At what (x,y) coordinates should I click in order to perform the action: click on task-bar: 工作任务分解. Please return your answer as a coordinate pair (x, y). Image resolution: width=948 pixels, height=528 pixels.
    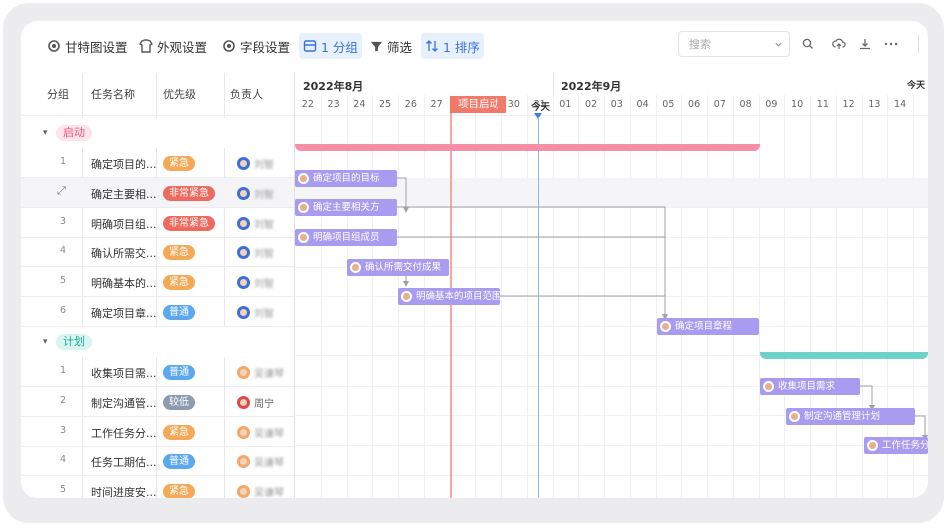
    Looking at the image, I should click on (896, 445).